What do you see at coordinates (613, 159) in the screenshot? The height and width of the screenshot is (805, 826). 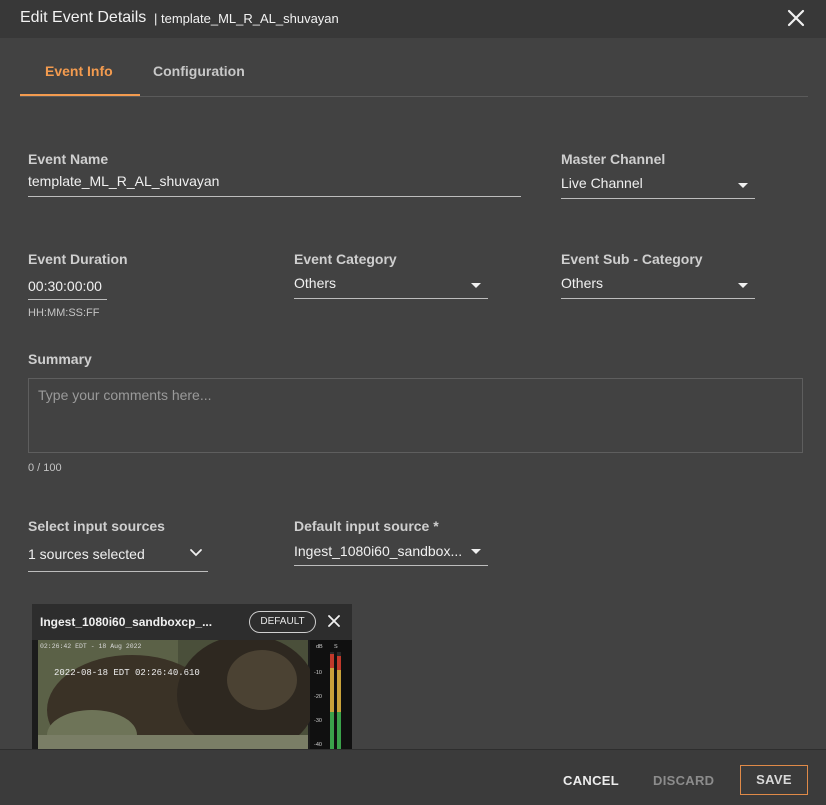 I see `master-channel-label: Master Channel` at bounding box center [613, 159].